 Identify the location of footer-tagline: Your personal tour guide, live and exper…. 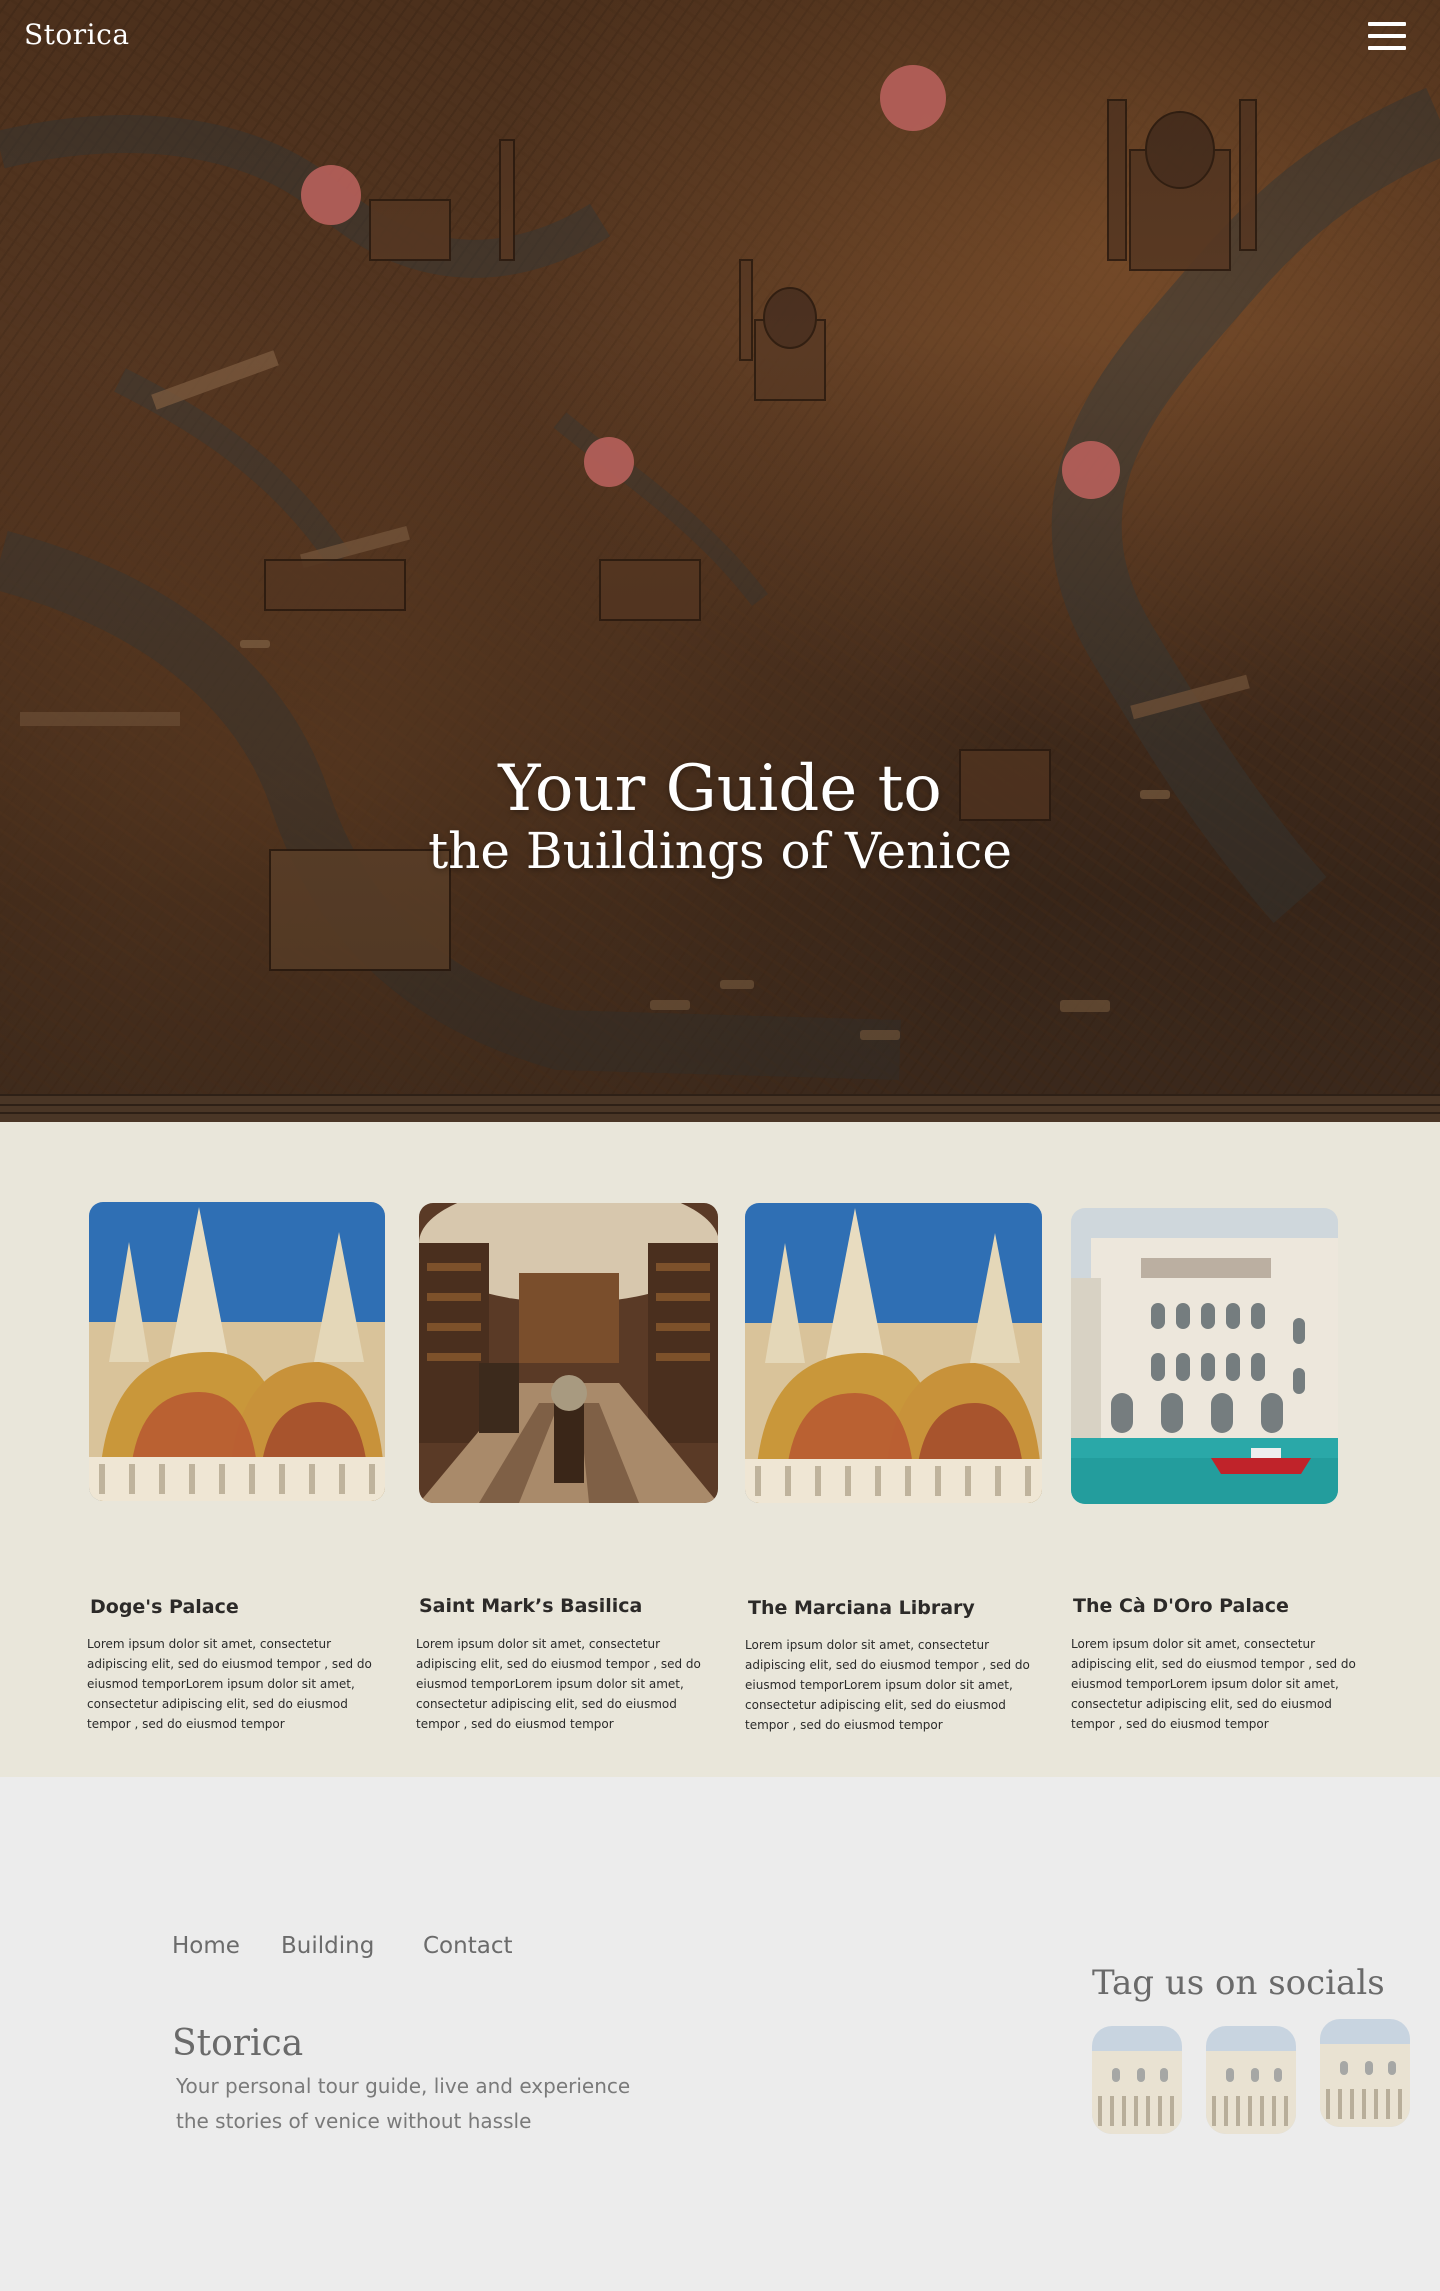
(403, 2103).